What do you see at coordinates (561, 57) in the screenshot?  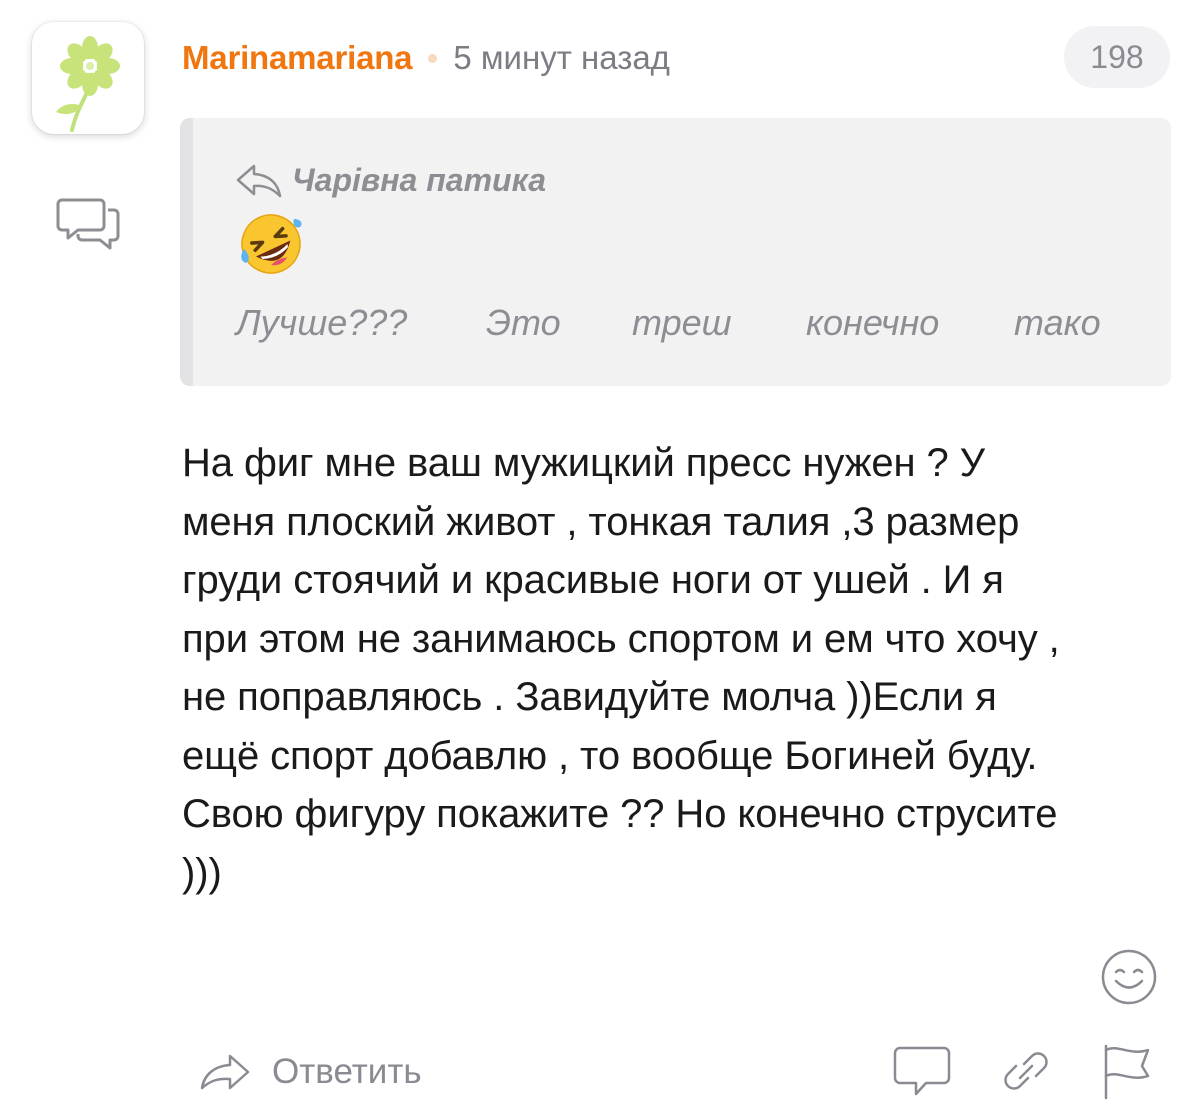 I see `comment-timestamp: 5 минут назад` at bounding box center [561, 57].